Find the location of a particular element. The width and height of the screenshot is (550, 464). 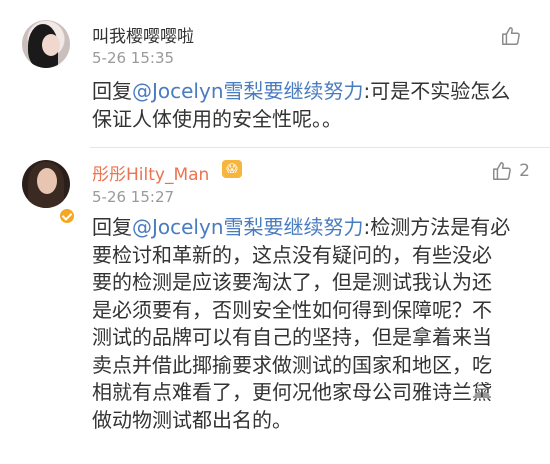

like-button is located at coordinates (514, 36).